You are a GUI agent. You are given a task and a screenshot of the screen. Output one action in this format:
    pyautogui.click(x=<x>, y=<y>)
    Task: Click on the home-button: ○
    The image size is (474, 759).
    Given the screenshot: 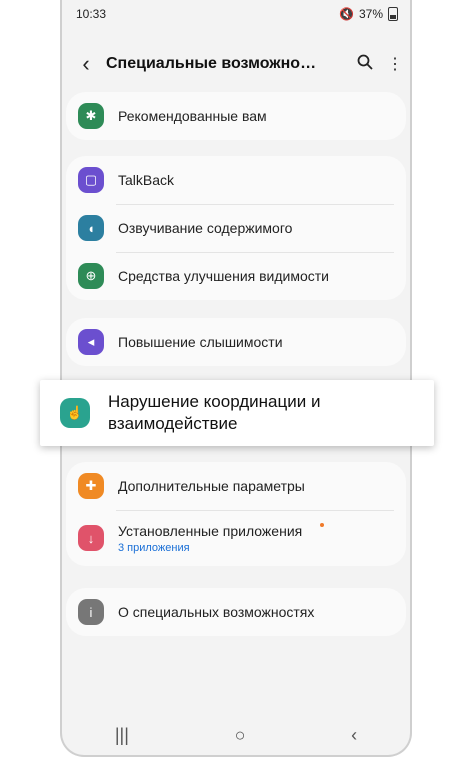 What is the action you would take?
    pyautogui.click(x=240, y=735)
    